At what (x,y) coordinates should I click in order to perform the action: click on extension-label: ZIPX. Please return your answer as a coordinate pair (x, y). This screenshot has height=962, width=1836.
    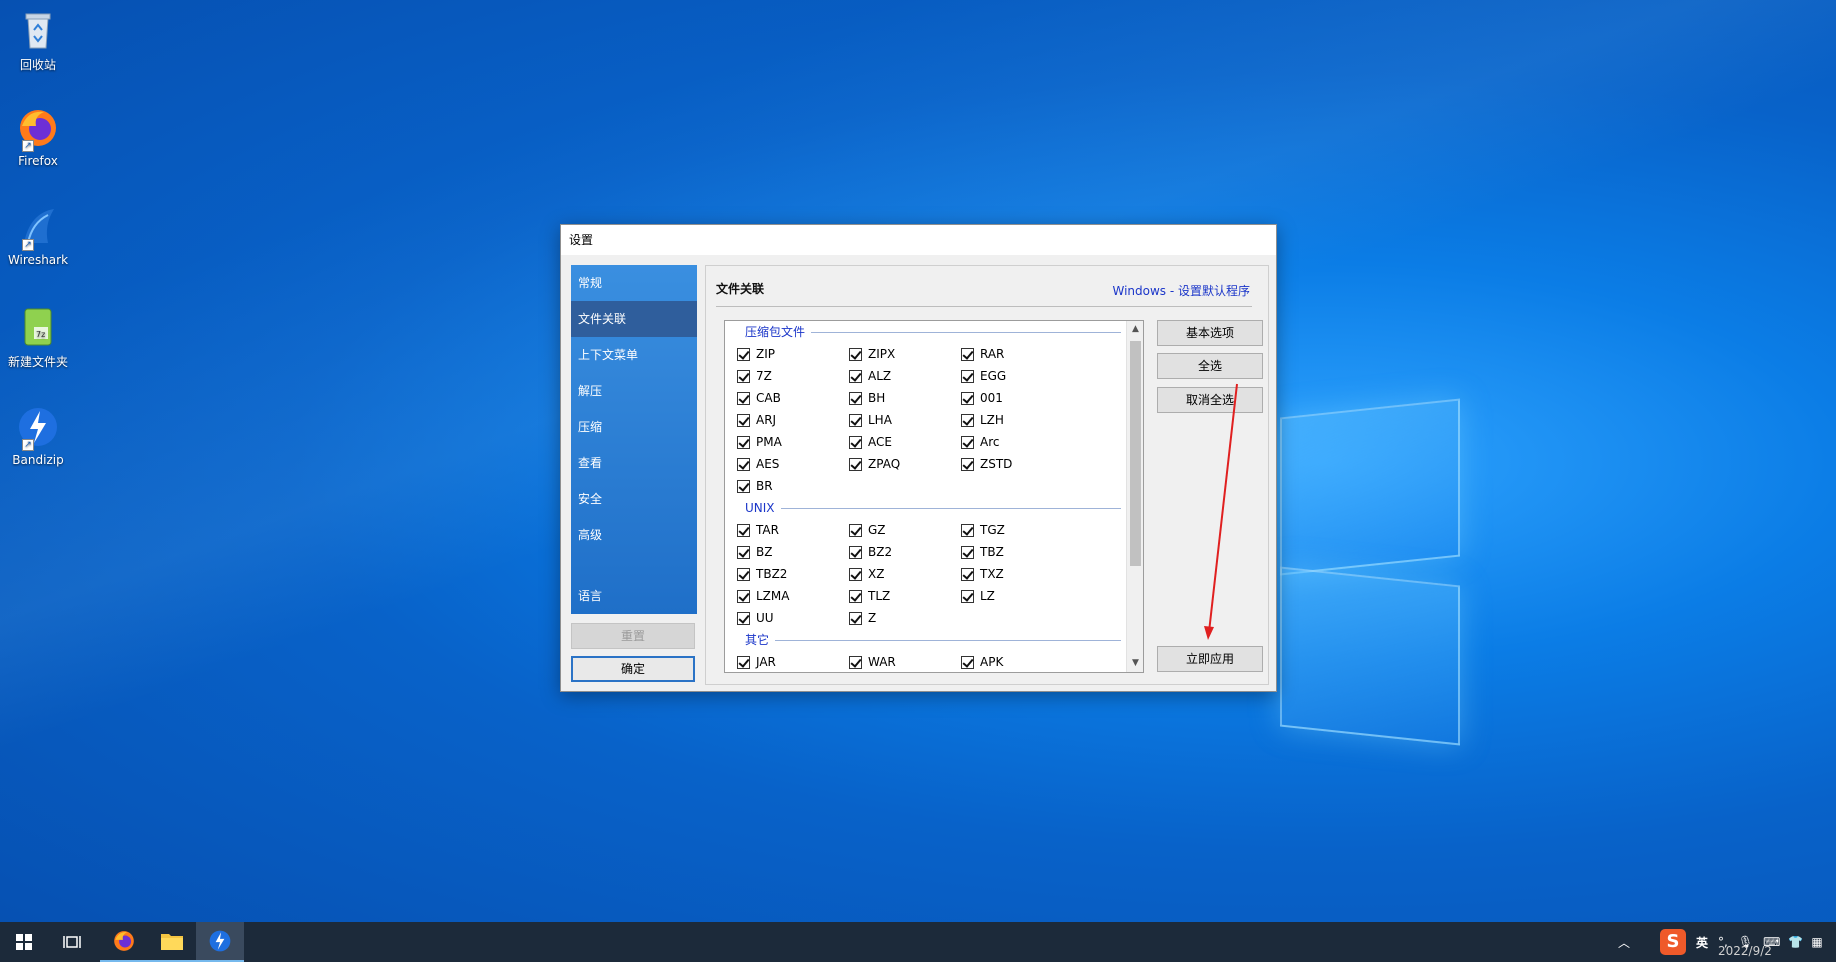
    Looking at the image, I should click on (882, 354).